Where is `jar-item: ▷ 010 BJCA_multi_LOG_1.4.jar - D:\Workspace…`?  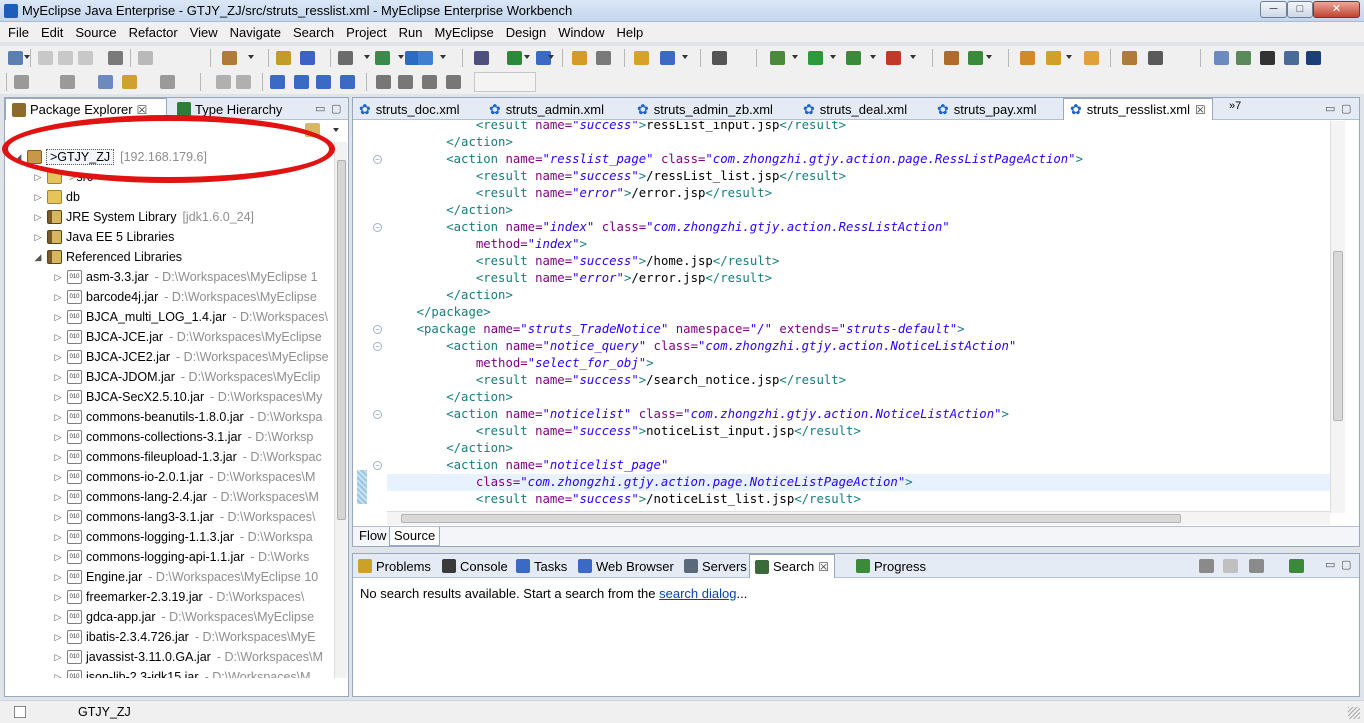 jar-item: ▷ 010 BJCA_multi_LOG_1.4.jar - D:\Workspace… is located at coordinates (190, 317).